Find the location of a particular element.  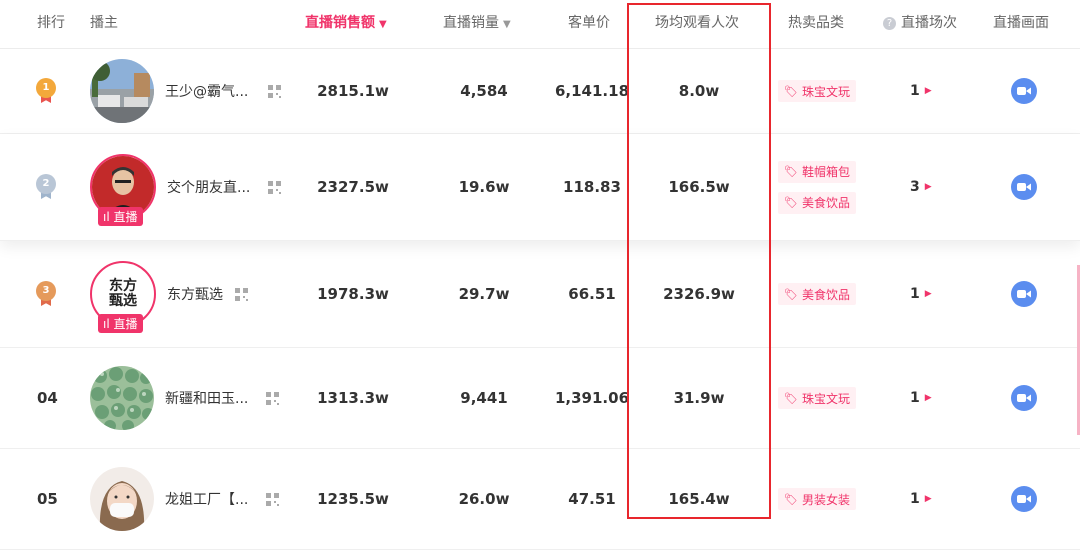

unit-price: 118.83 is located at coordinates (592, 187).